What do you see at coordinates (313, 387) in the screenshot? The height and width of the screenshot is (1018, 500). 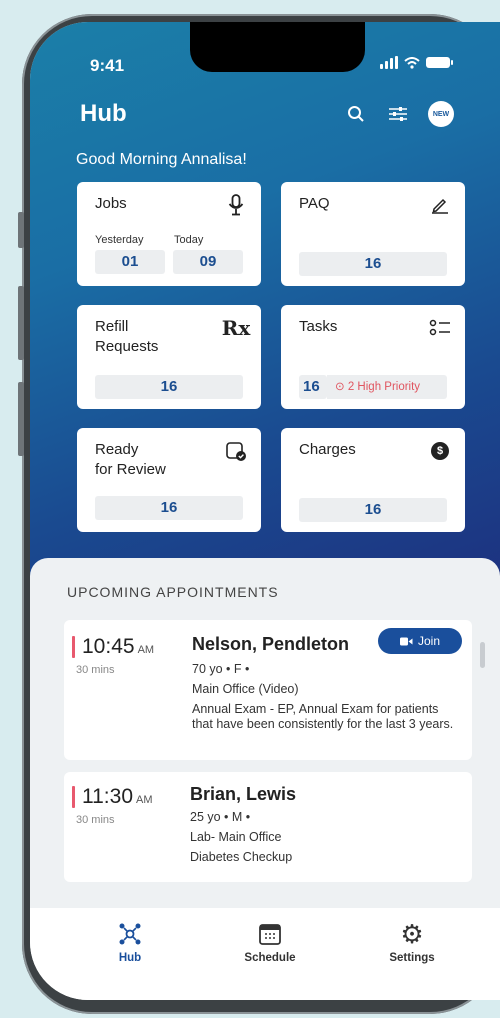 I see `tasks-value: 16` at bounding box center [313, 387].